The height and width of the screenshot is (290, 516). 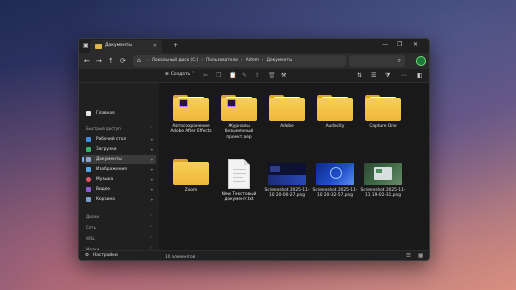 What do you see at coordinates (373, 76) in the screenshot?
I see `view-icon: ☰` at bounding box center [373, 76].